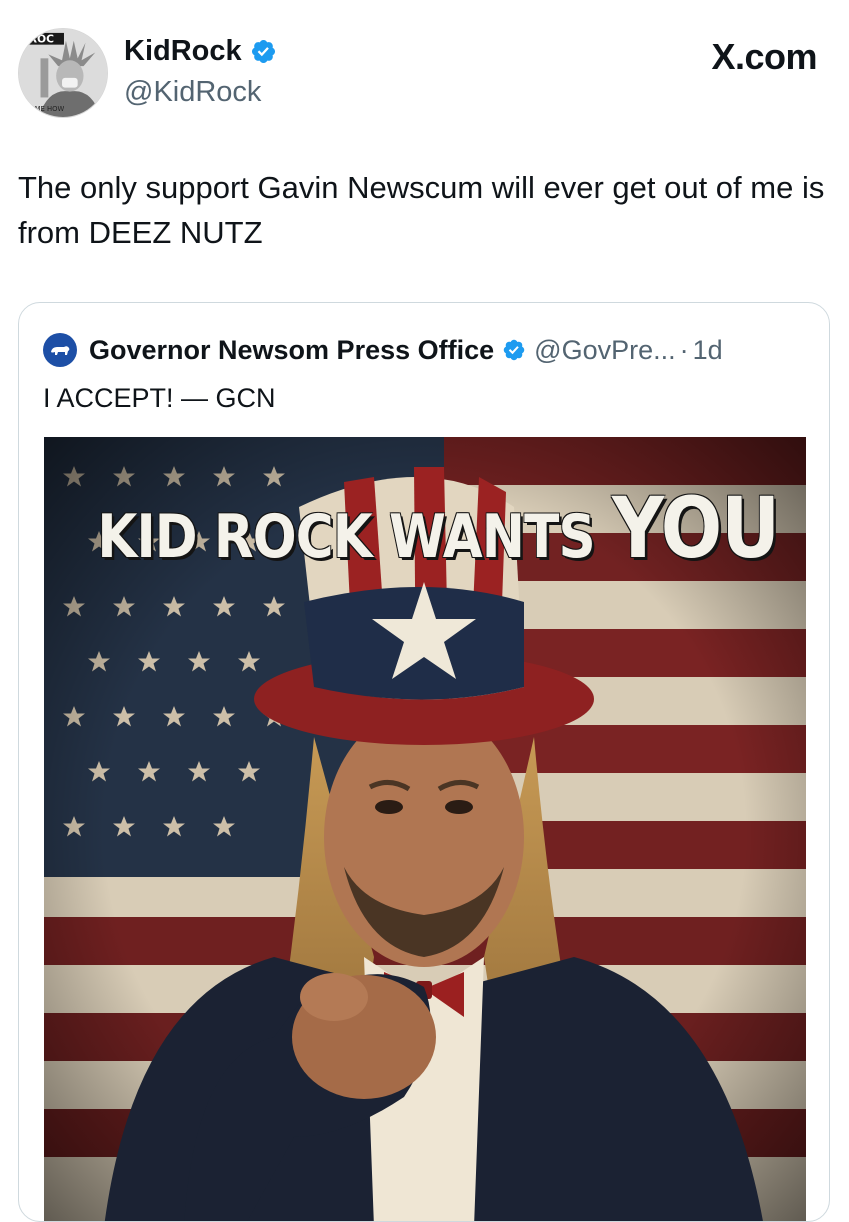 The width and height of the screenshot is (849, 1222). I want to click on author-avatar: ROC LL ME HOW, so click(63, 73).